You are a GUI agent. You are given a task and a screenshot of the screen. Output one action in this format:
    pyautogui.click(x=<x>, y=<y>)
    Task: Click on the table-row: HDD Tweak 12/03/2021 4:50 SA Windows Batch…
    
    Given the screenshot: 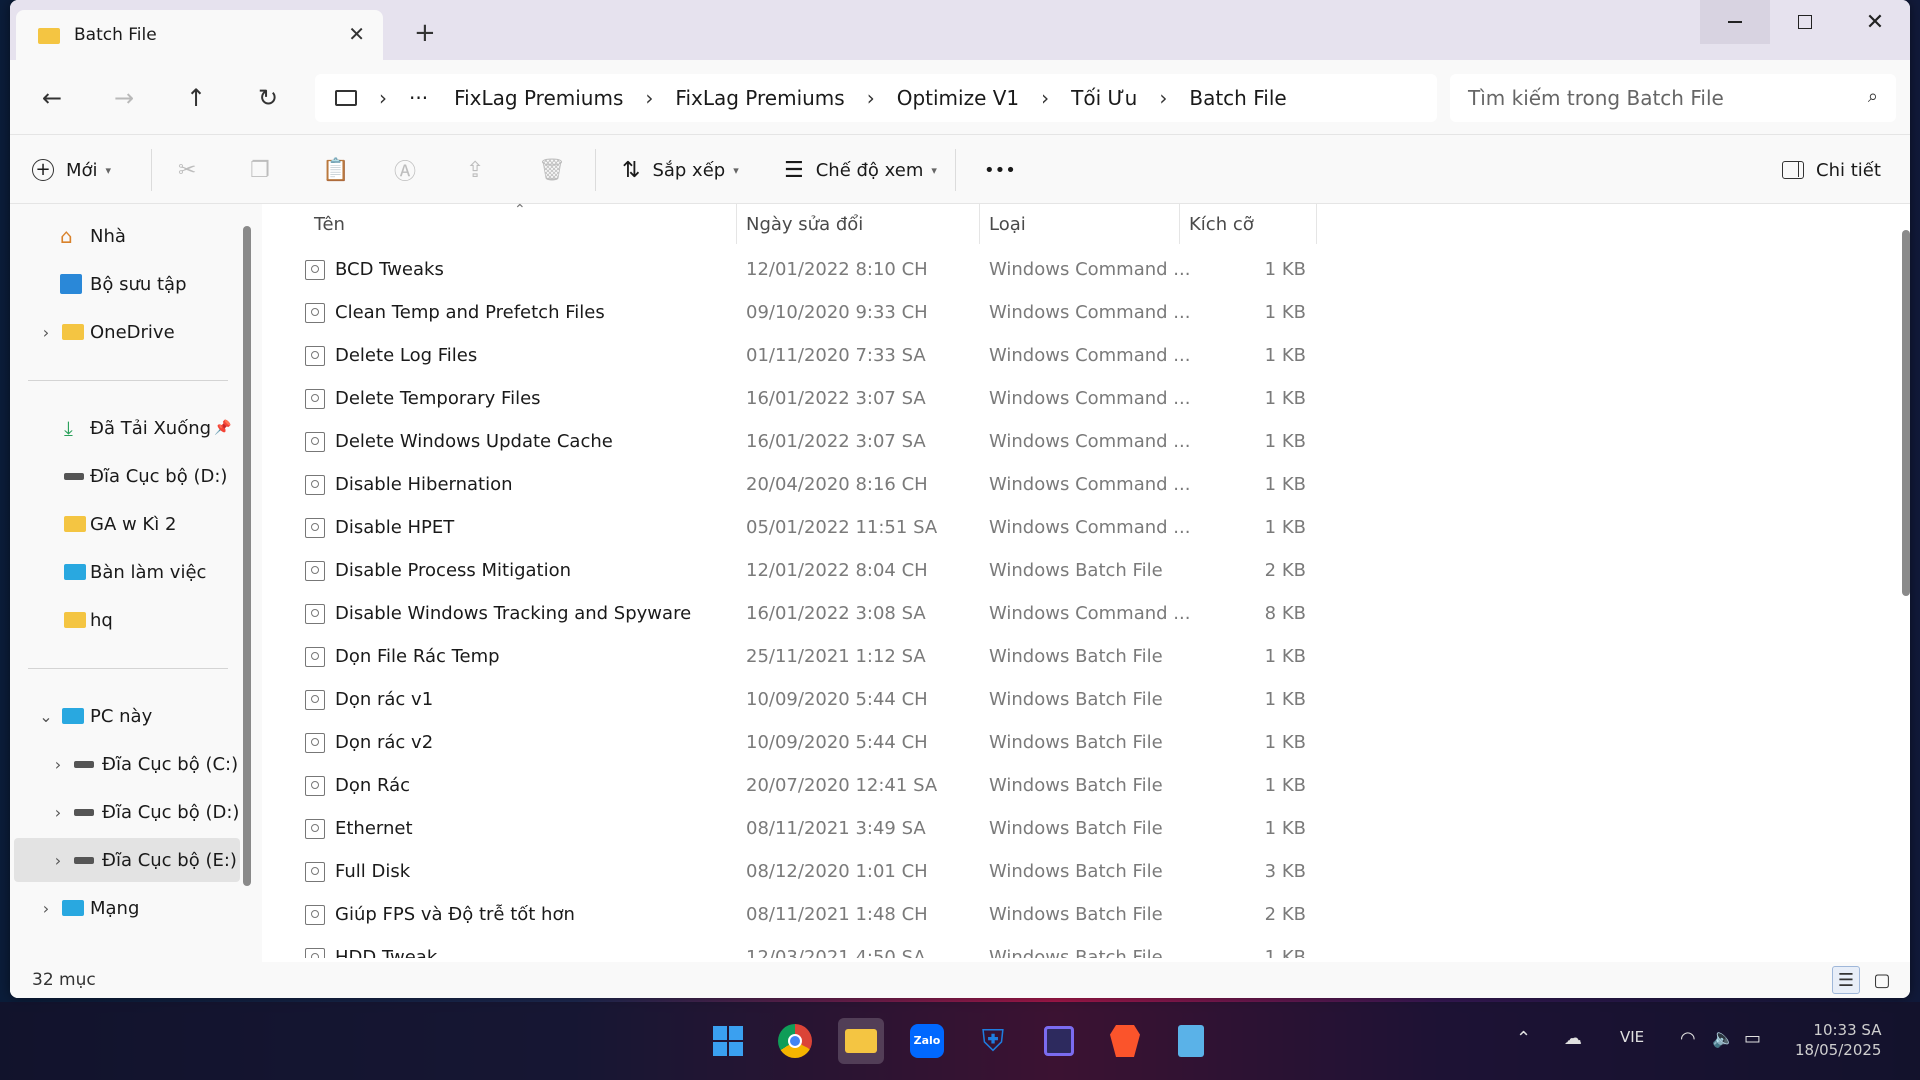 What is the action you would take?
    pyautogui.click(x=1062, y=947)
    